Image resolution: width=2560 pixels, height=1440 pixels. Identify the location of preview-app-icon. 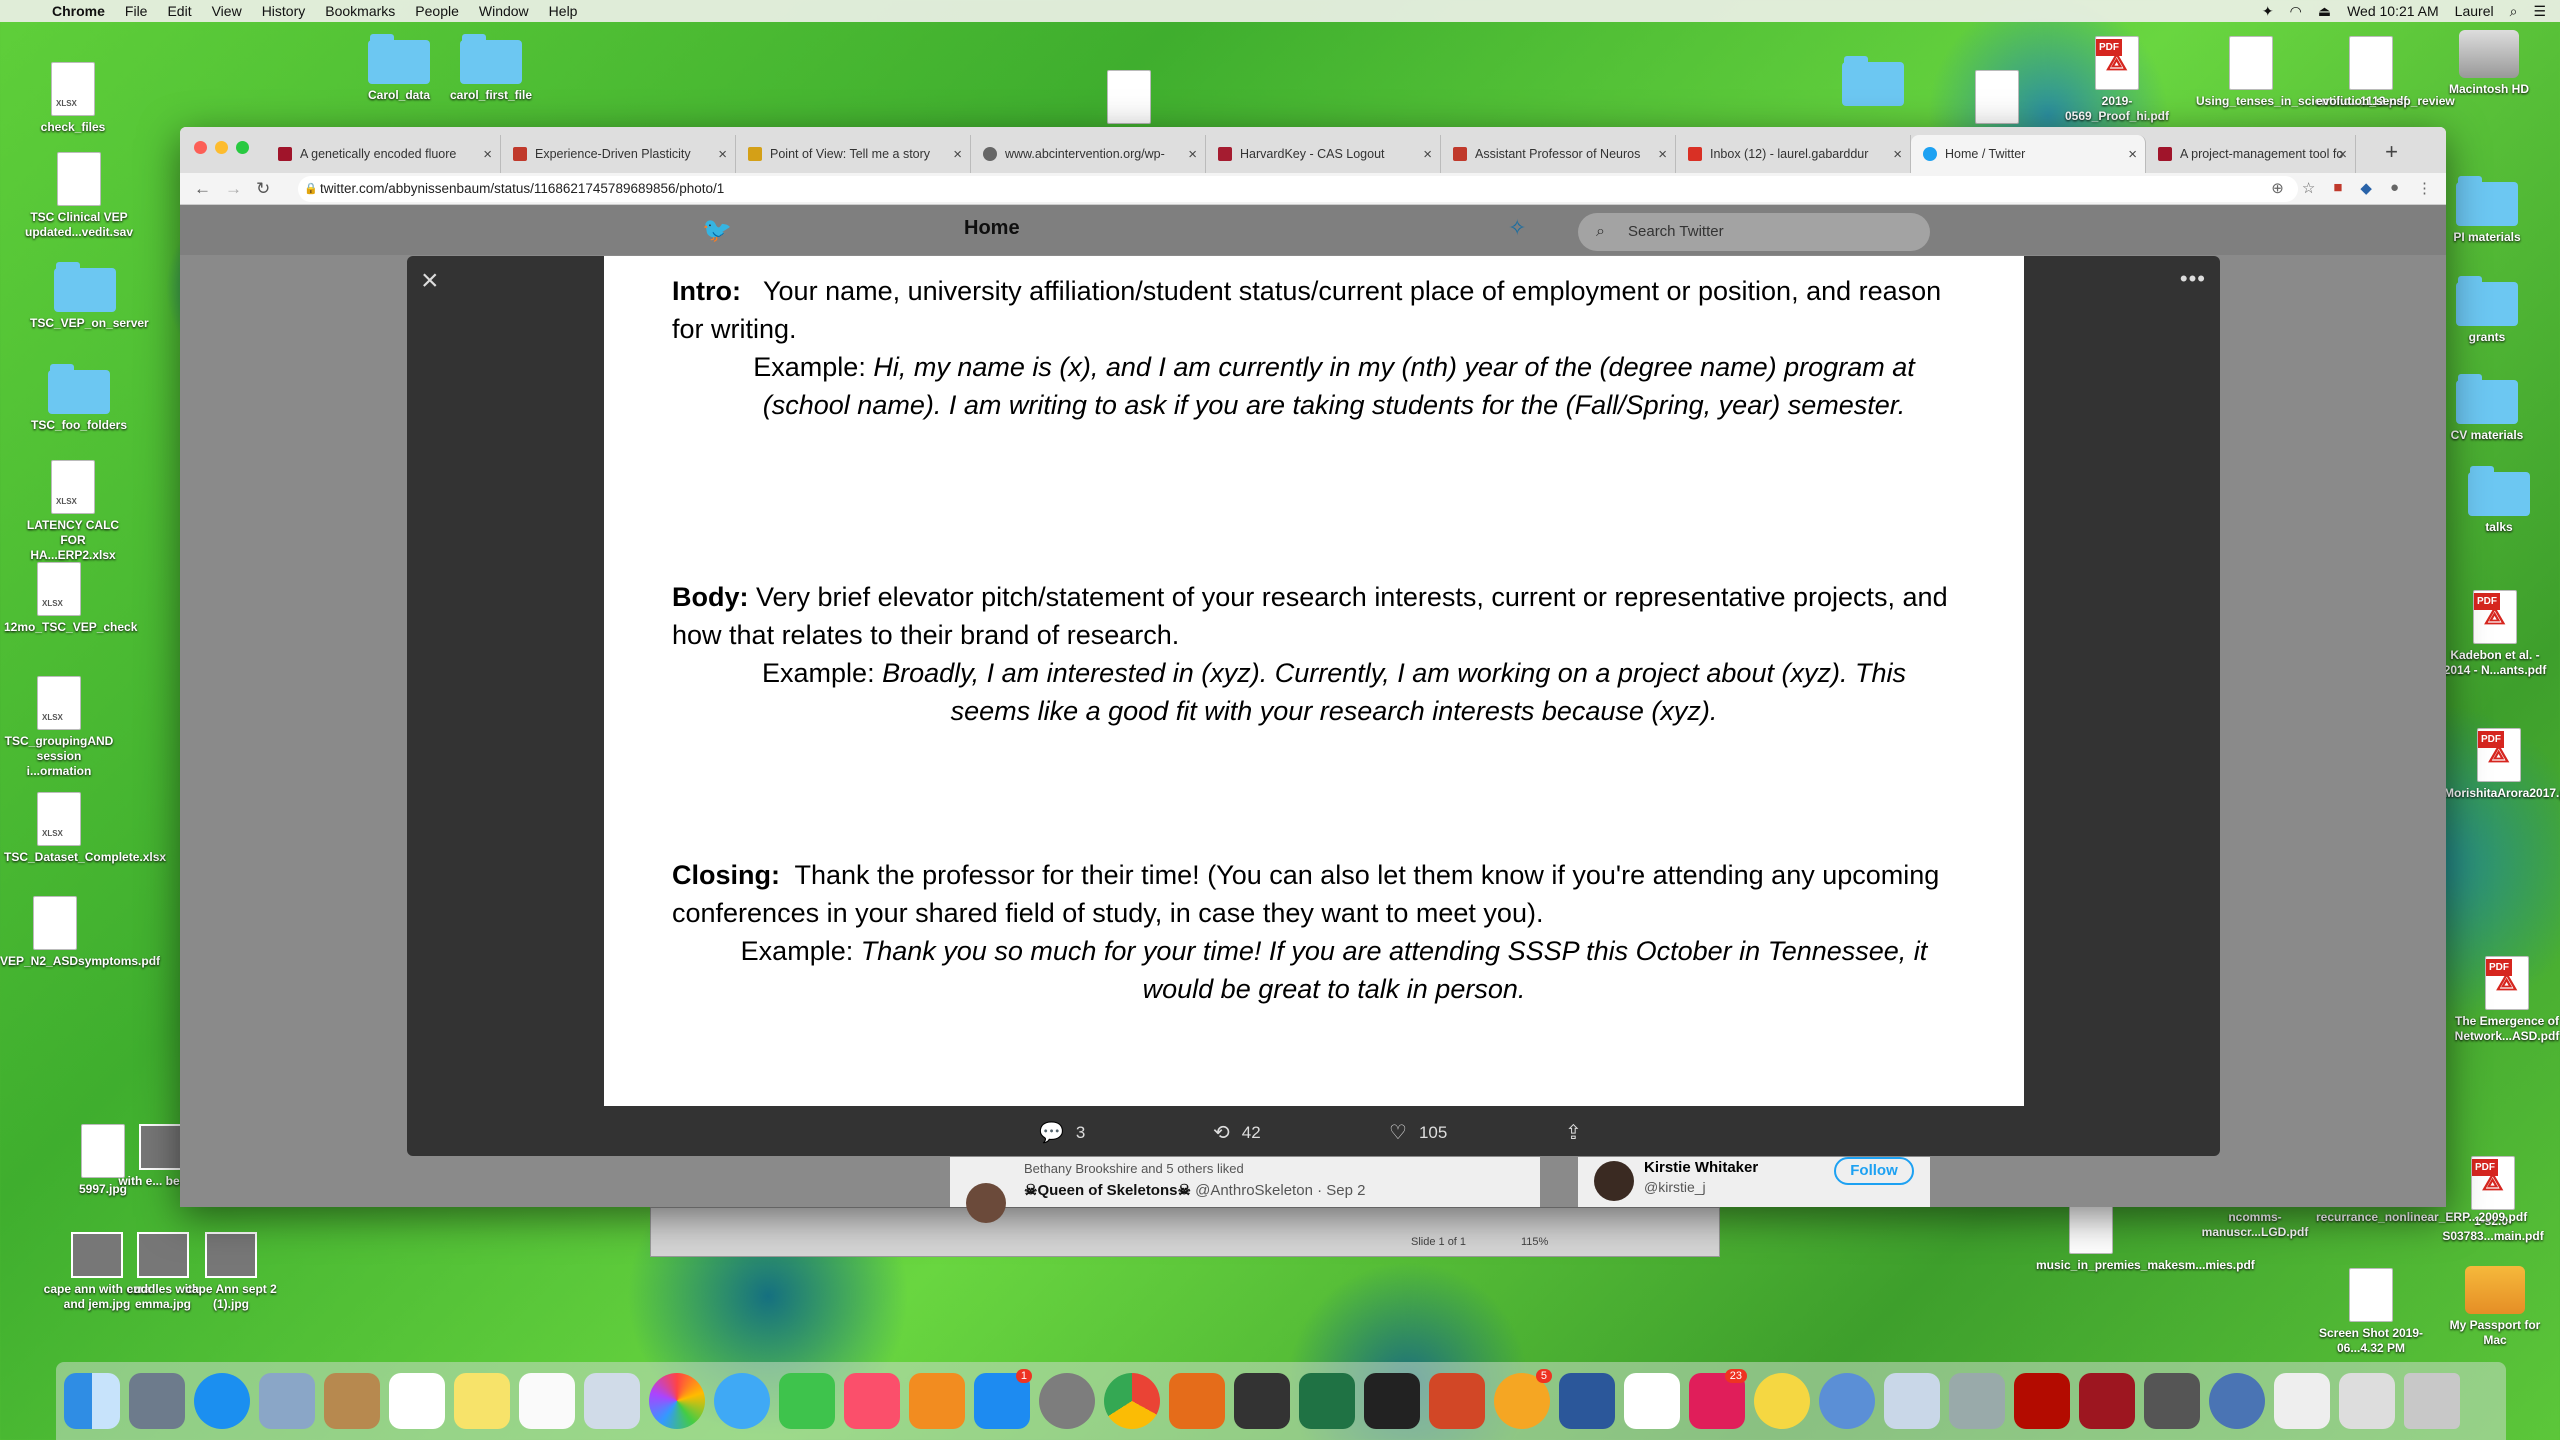
(612, 1401).